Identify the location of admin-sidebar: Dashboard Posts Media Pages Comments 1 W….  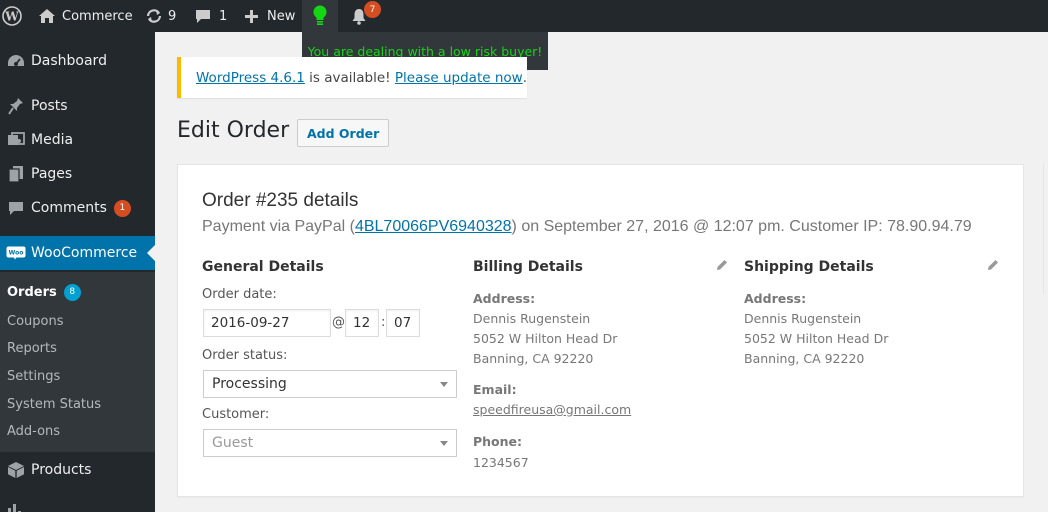
(77, 272).